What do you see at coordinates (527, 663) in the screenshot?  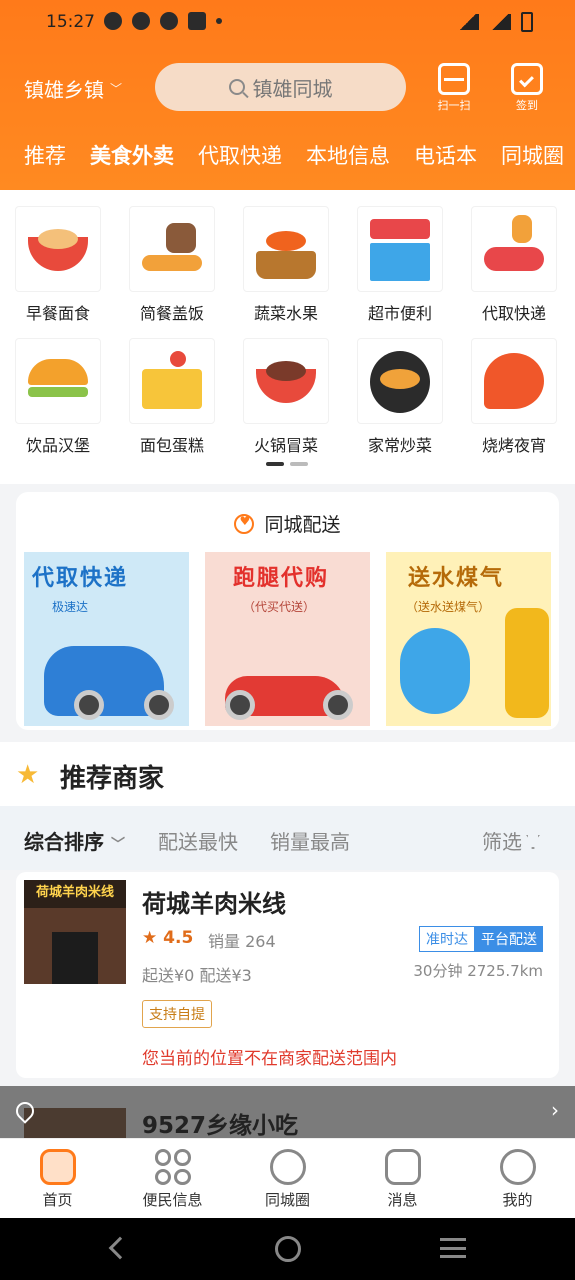 I see `gas-tank-illustration` at bounding box center [527, 663].